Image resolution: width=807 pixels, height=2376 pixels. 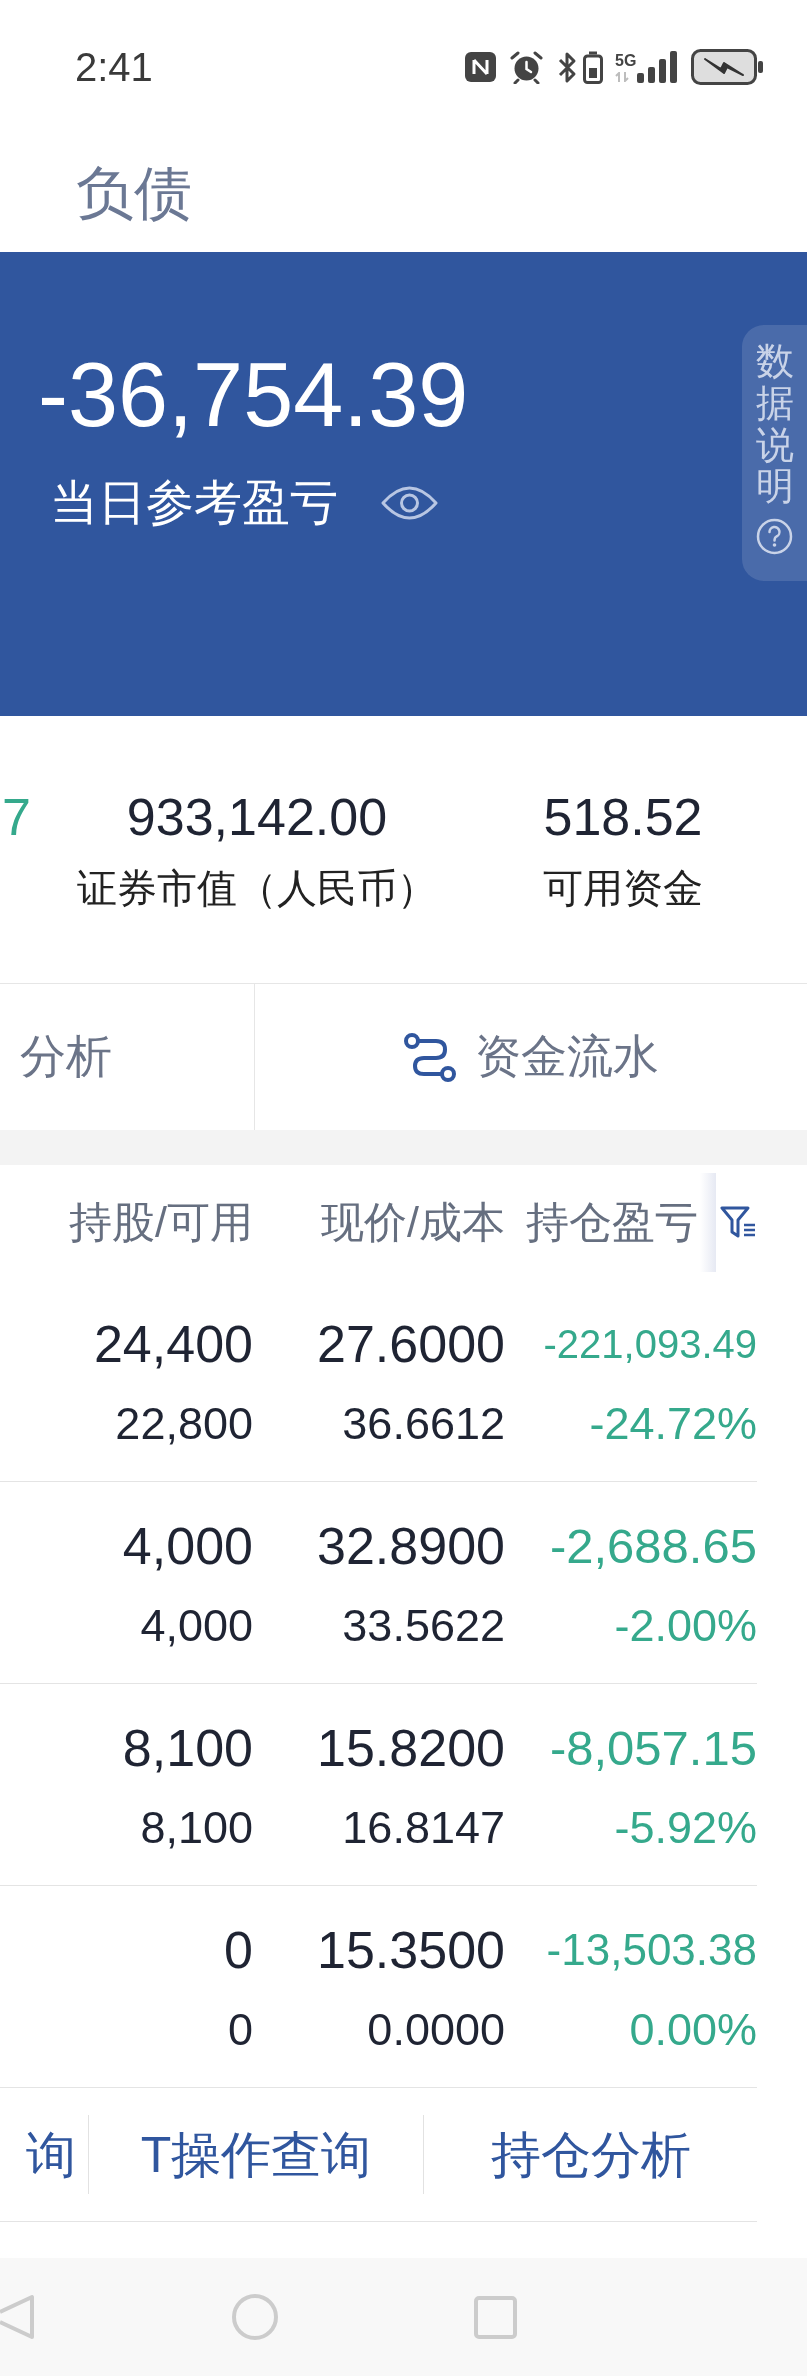 What do you see at coordinates (196, 1626) in the screenshot?
I see `shares-available: 4,000` at bounding box center [196, 1626].